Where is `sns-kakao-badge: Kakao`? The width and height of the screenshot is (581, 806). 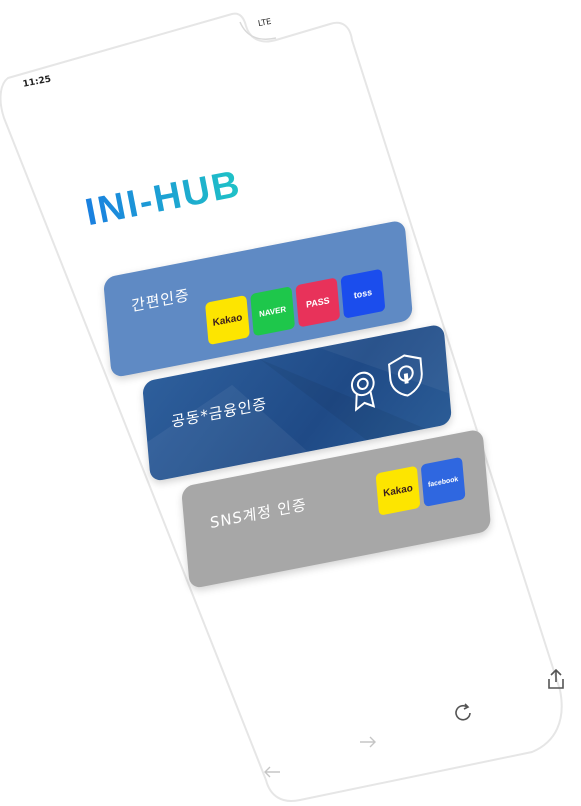 sns-kakao-badge: Kakao is located at coordinates (398, 490).